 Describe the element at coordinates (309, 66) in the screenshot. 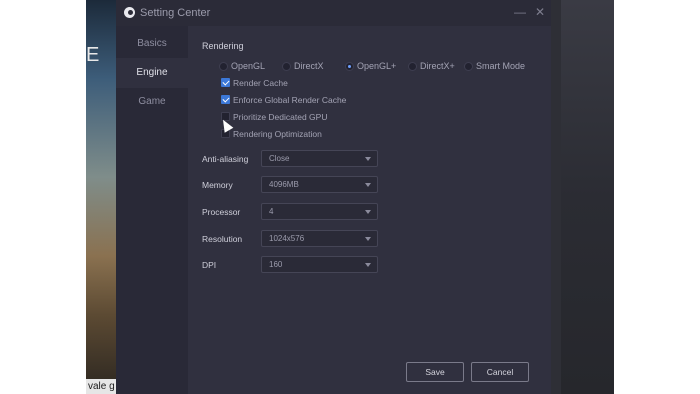

I see `radio-label: DirectX` at that location.